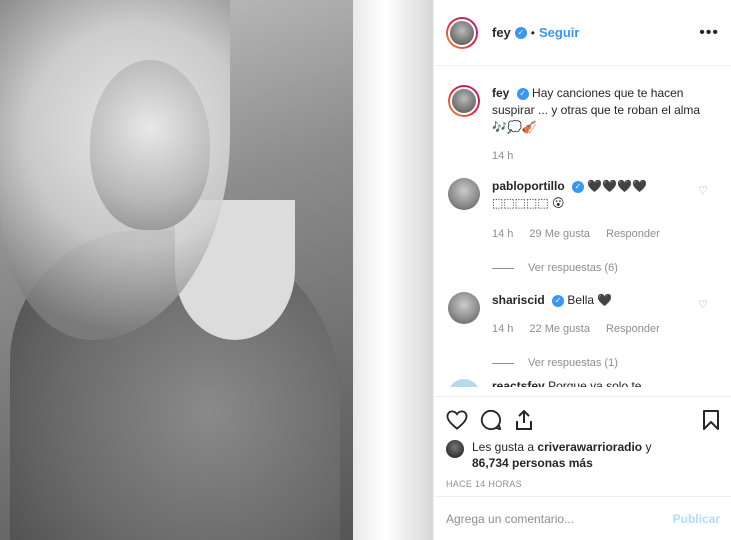  I want to click on add-comment-bar: Publicar, so click(582, 518).